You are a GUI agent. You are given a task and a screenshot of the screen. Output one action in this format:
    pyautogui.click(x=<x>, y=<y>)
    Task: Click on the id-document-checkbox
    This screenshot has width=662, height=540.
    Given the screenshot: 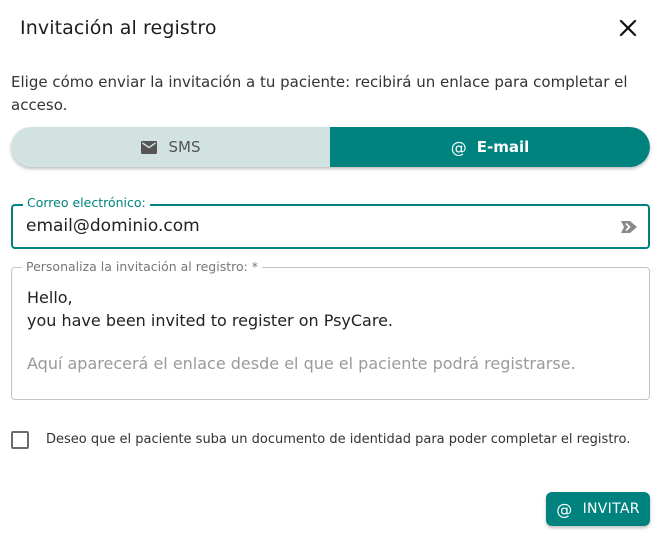 What is the action you would take?
    pyautogui.click(x=20, y=440)
    